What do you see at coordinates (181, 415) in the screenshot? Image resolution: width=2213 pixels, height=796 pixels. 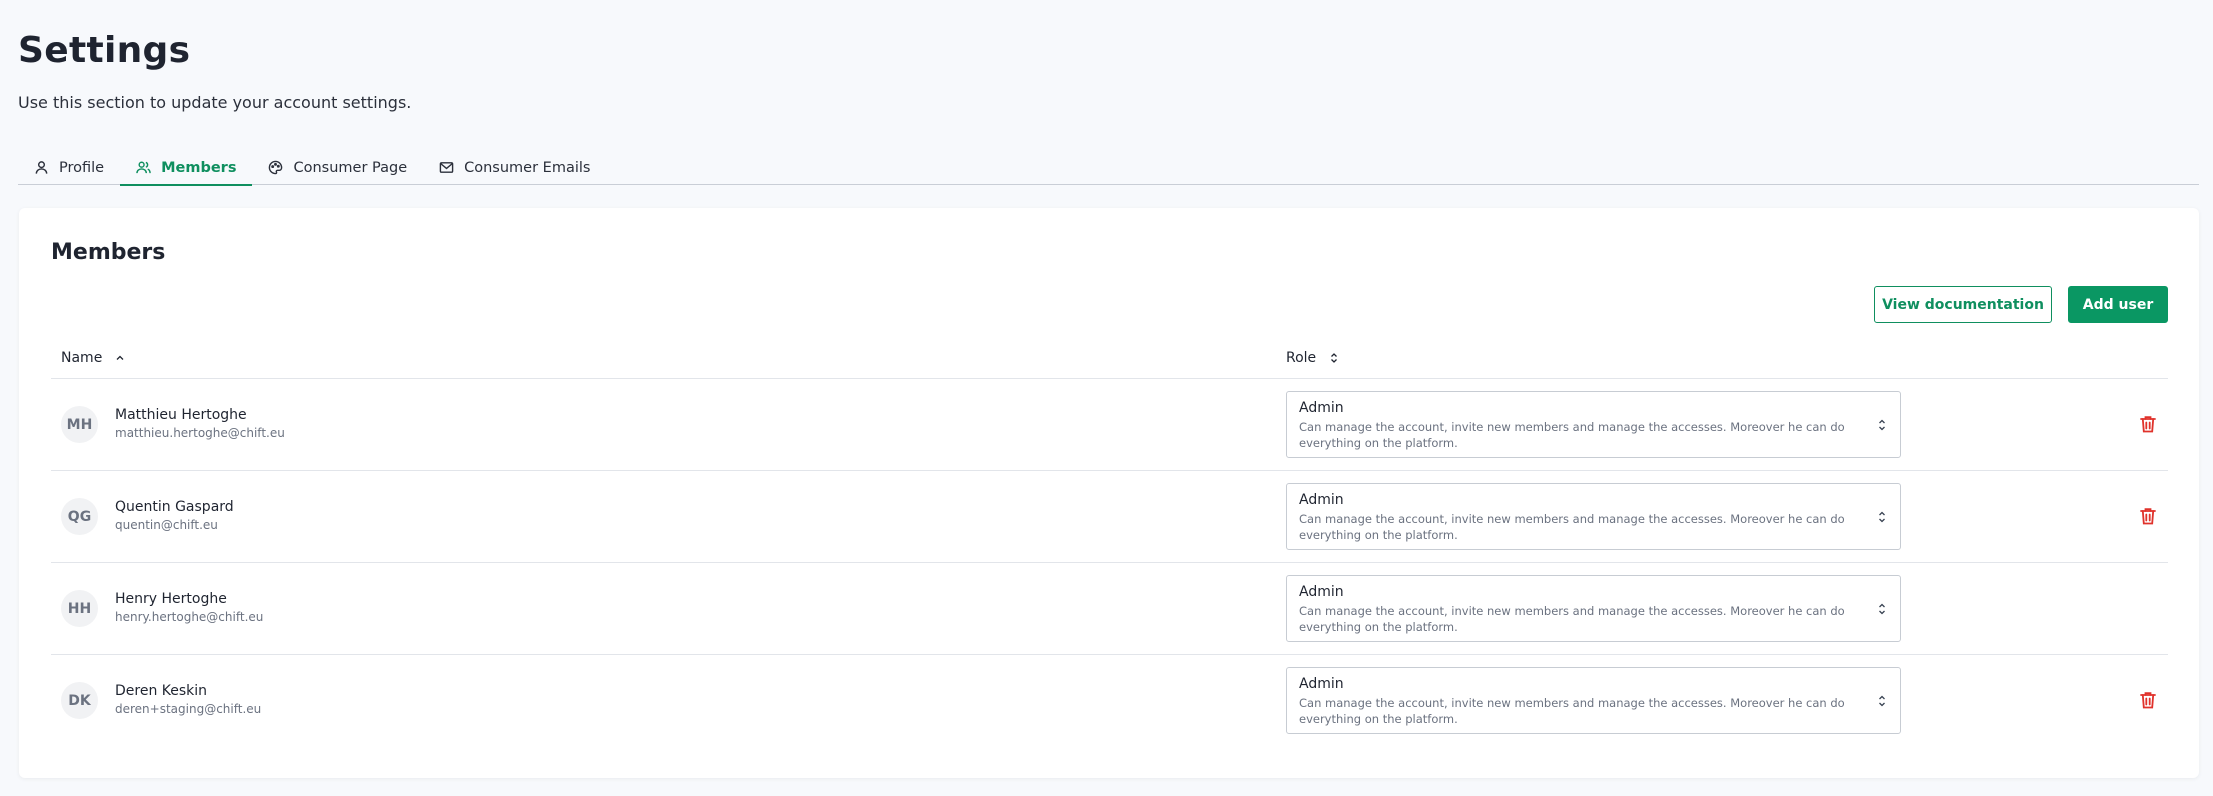 I see `member-name: Matthieu Hertoghe` at bounding box center [181, 415].